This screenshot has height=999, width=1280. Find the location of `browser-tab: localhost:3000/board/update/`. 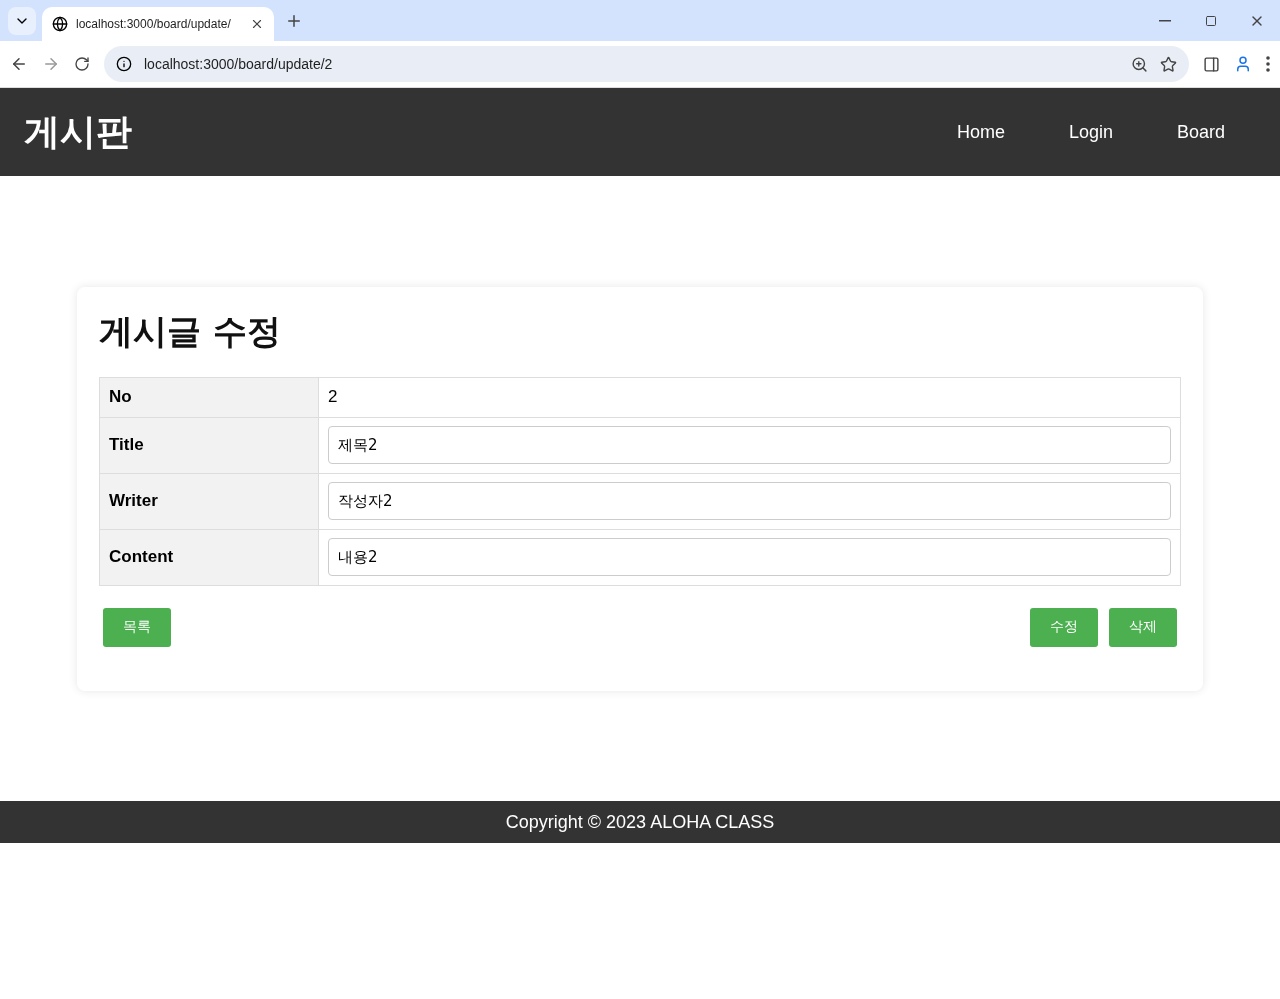

browser-tab: localhost:3000/board/update/ is located at coordinates (158, 24).